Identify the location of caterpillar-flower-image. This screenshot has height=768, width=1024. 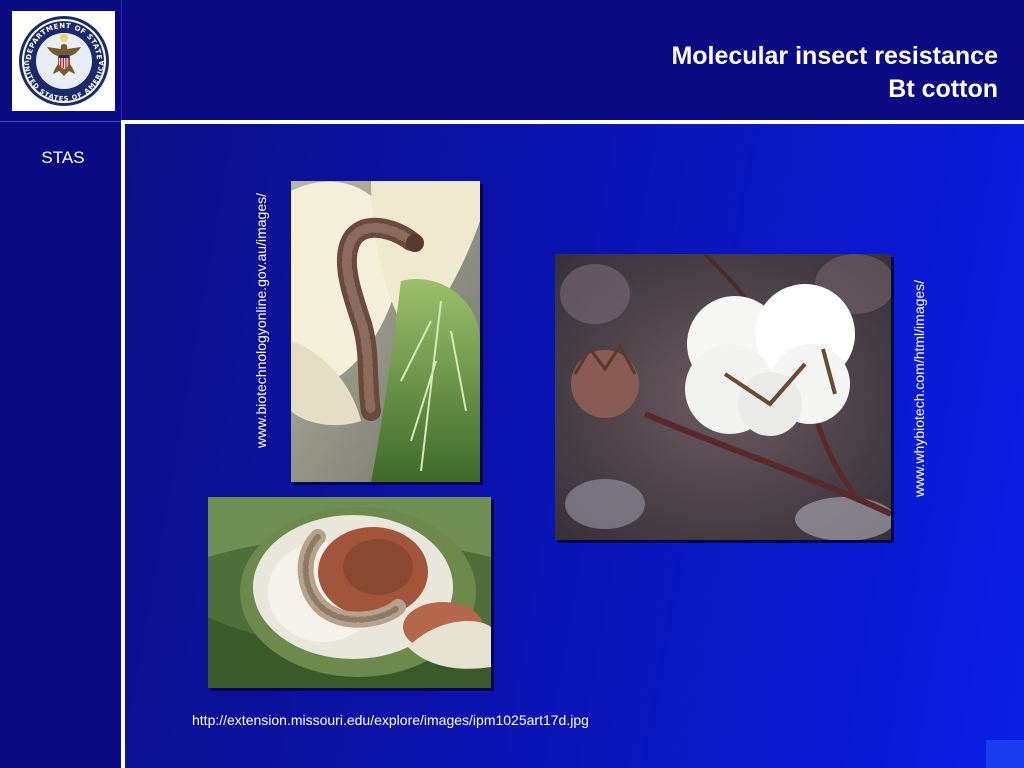
(385, 331).